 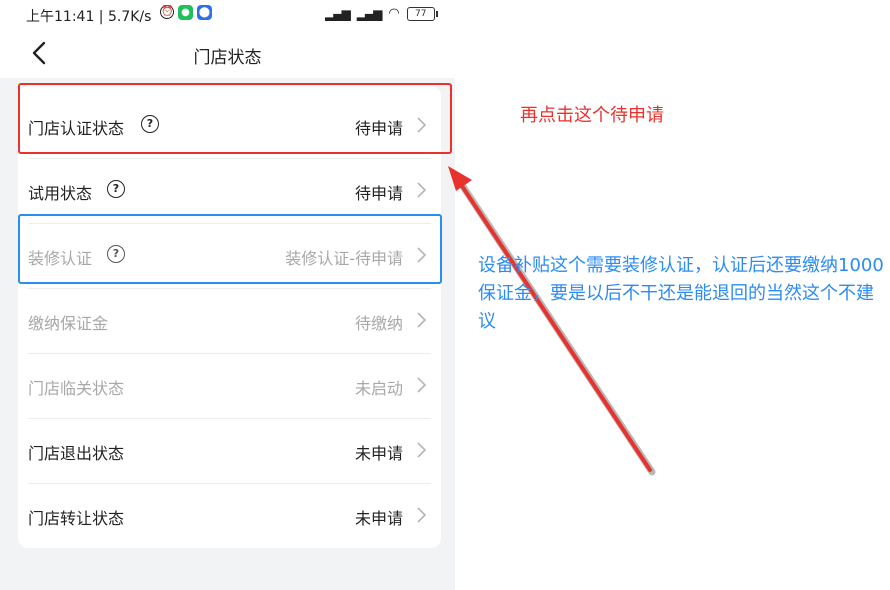 I want to click on wifi-icon: ◠, so click(x=394, y=13).